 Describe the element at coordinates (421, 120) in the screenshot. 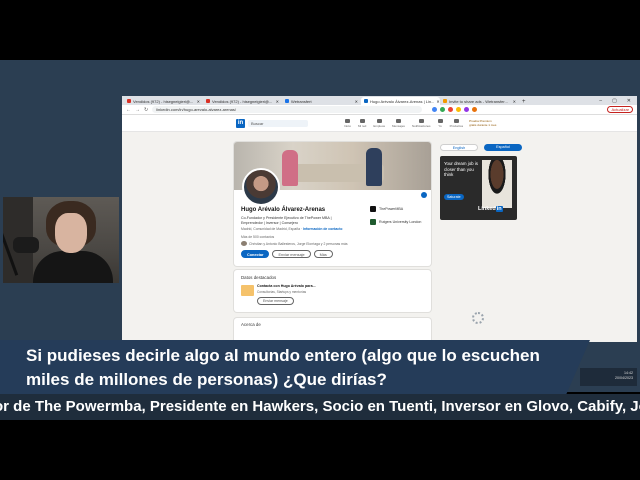

I see `bell-icon` at that location.